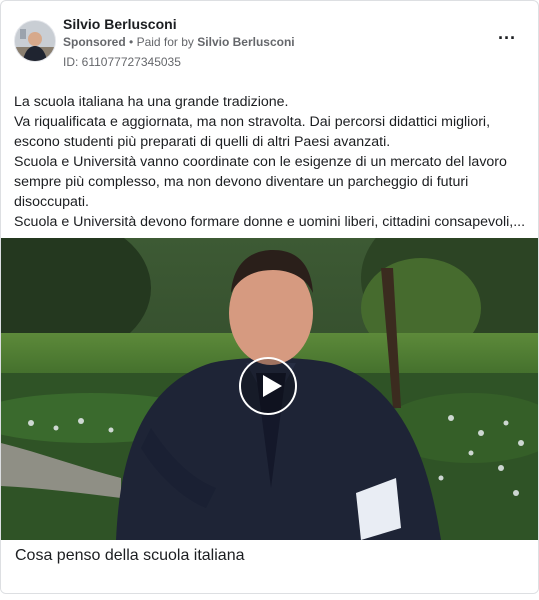 This screenshot has height=600, width=539. Describe the element at coordinates (507, 40) in the screenshot. I see `more-options-icon: ···` at that location.